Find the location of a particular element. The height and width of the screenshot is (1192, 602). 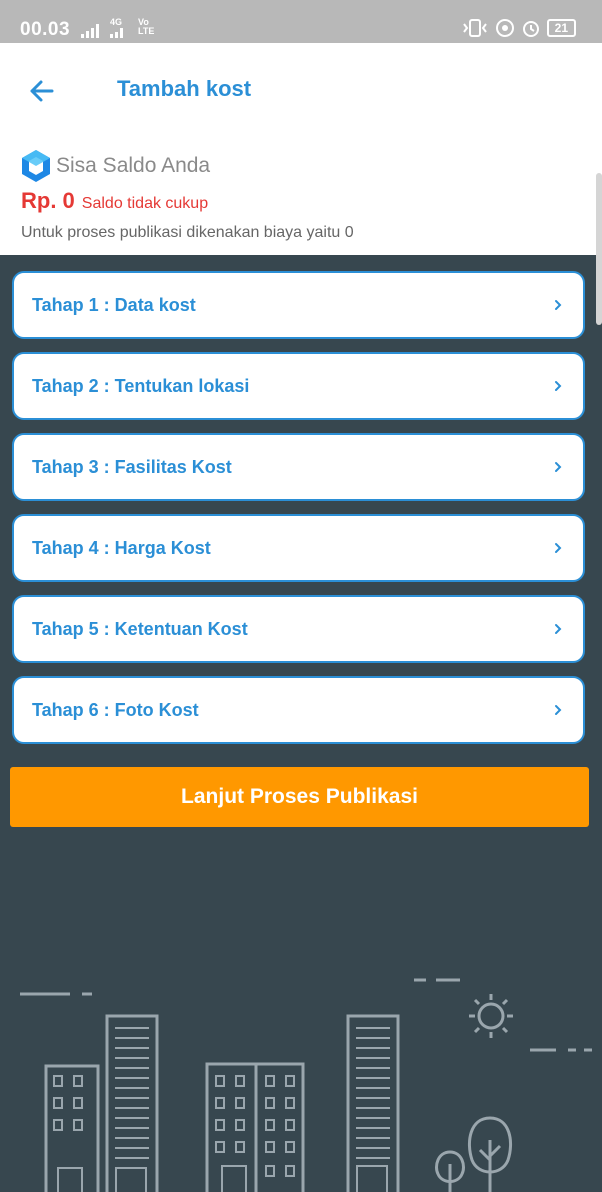

network-label-1: 4G is located at coordinates (116, 22).